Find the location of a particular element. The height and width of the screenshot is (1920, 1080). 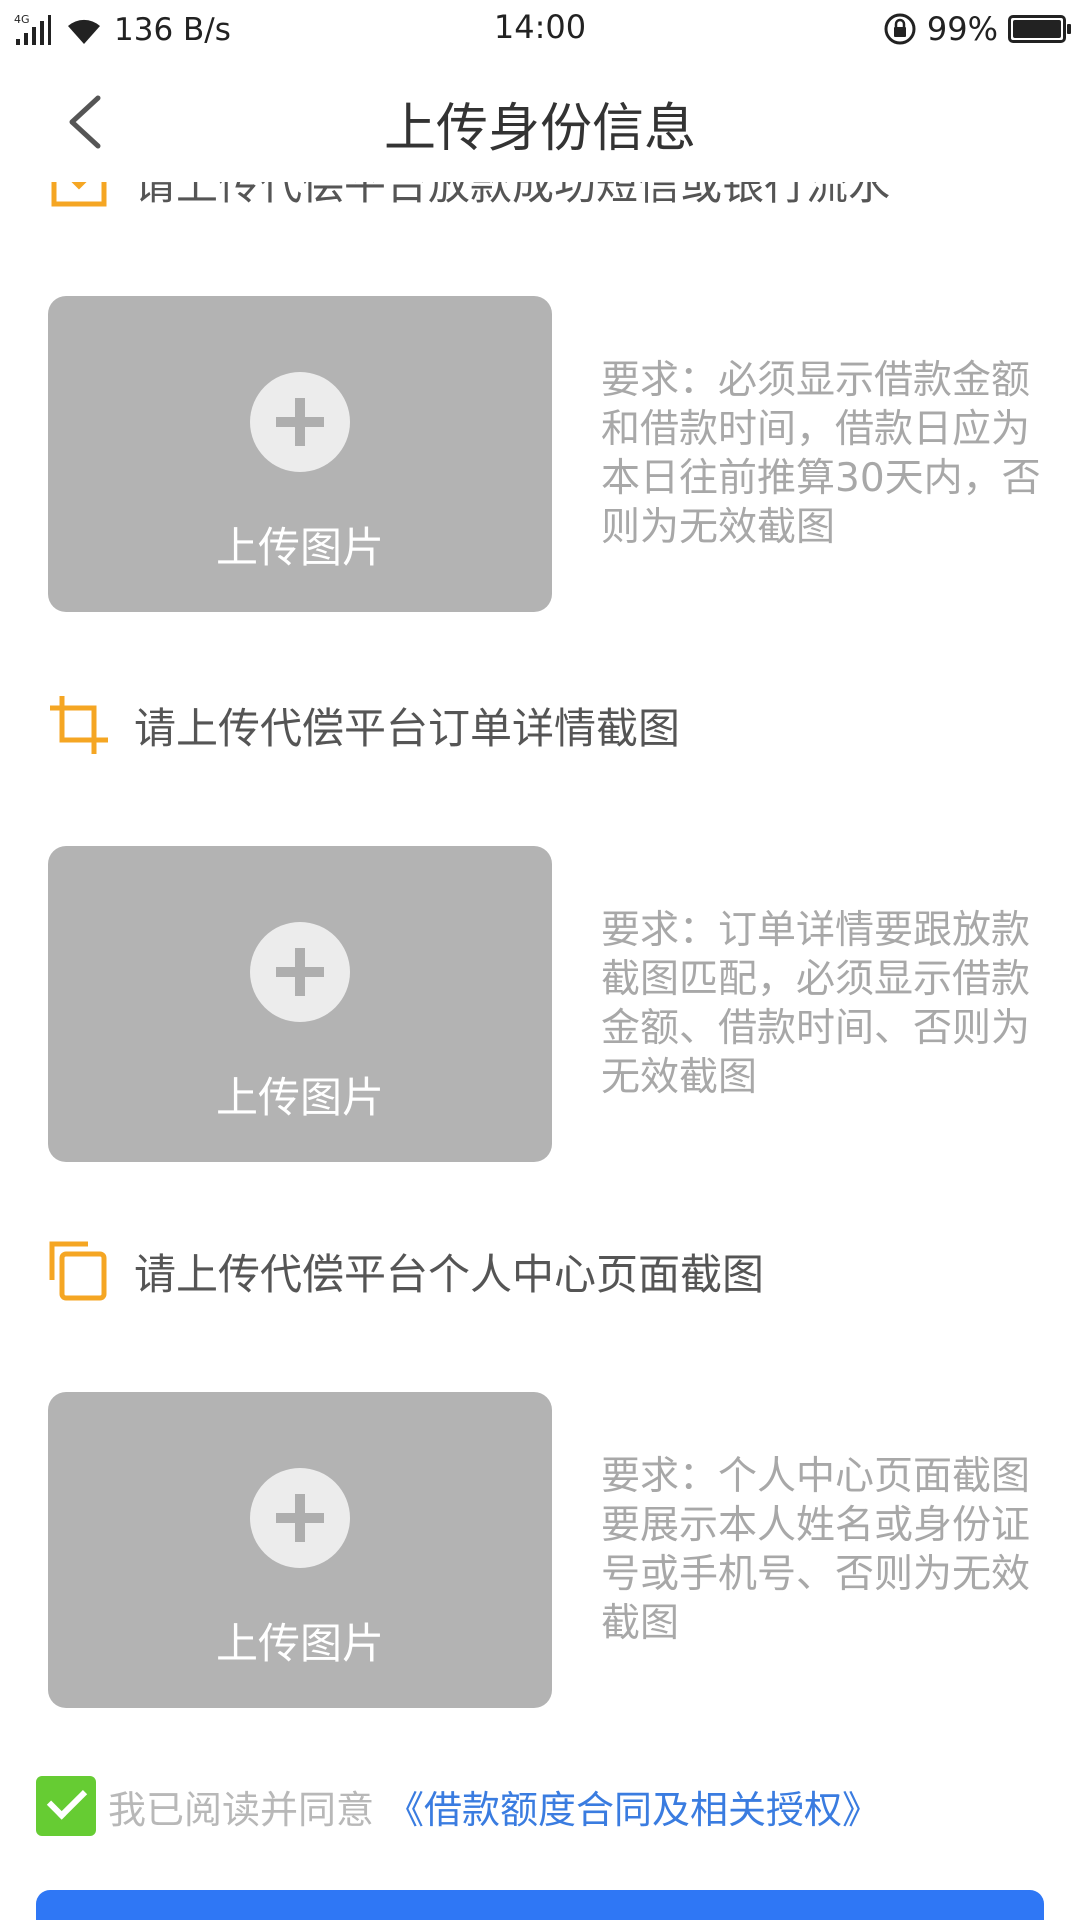

upload-image-button-loan-sms: 上传图片 is located at coordinates (300, 454).